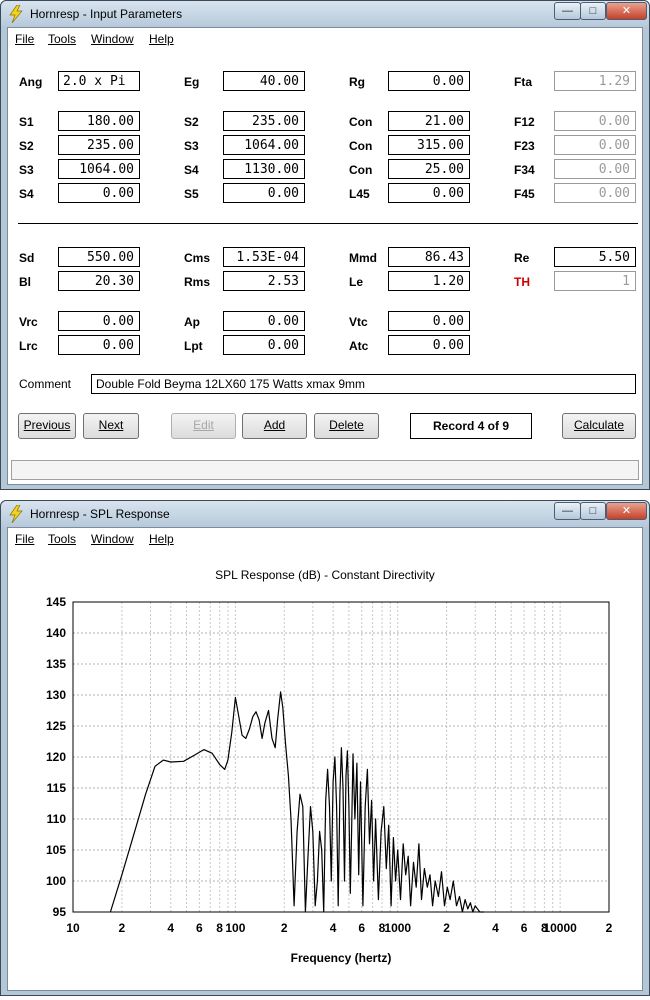 Image resolution: width=650 pixels, height=1000 pixels. What do you see at coordinates (357, 82) in the screenshot?
I see `rg-label: Rg` at bounding box center [357, 82].